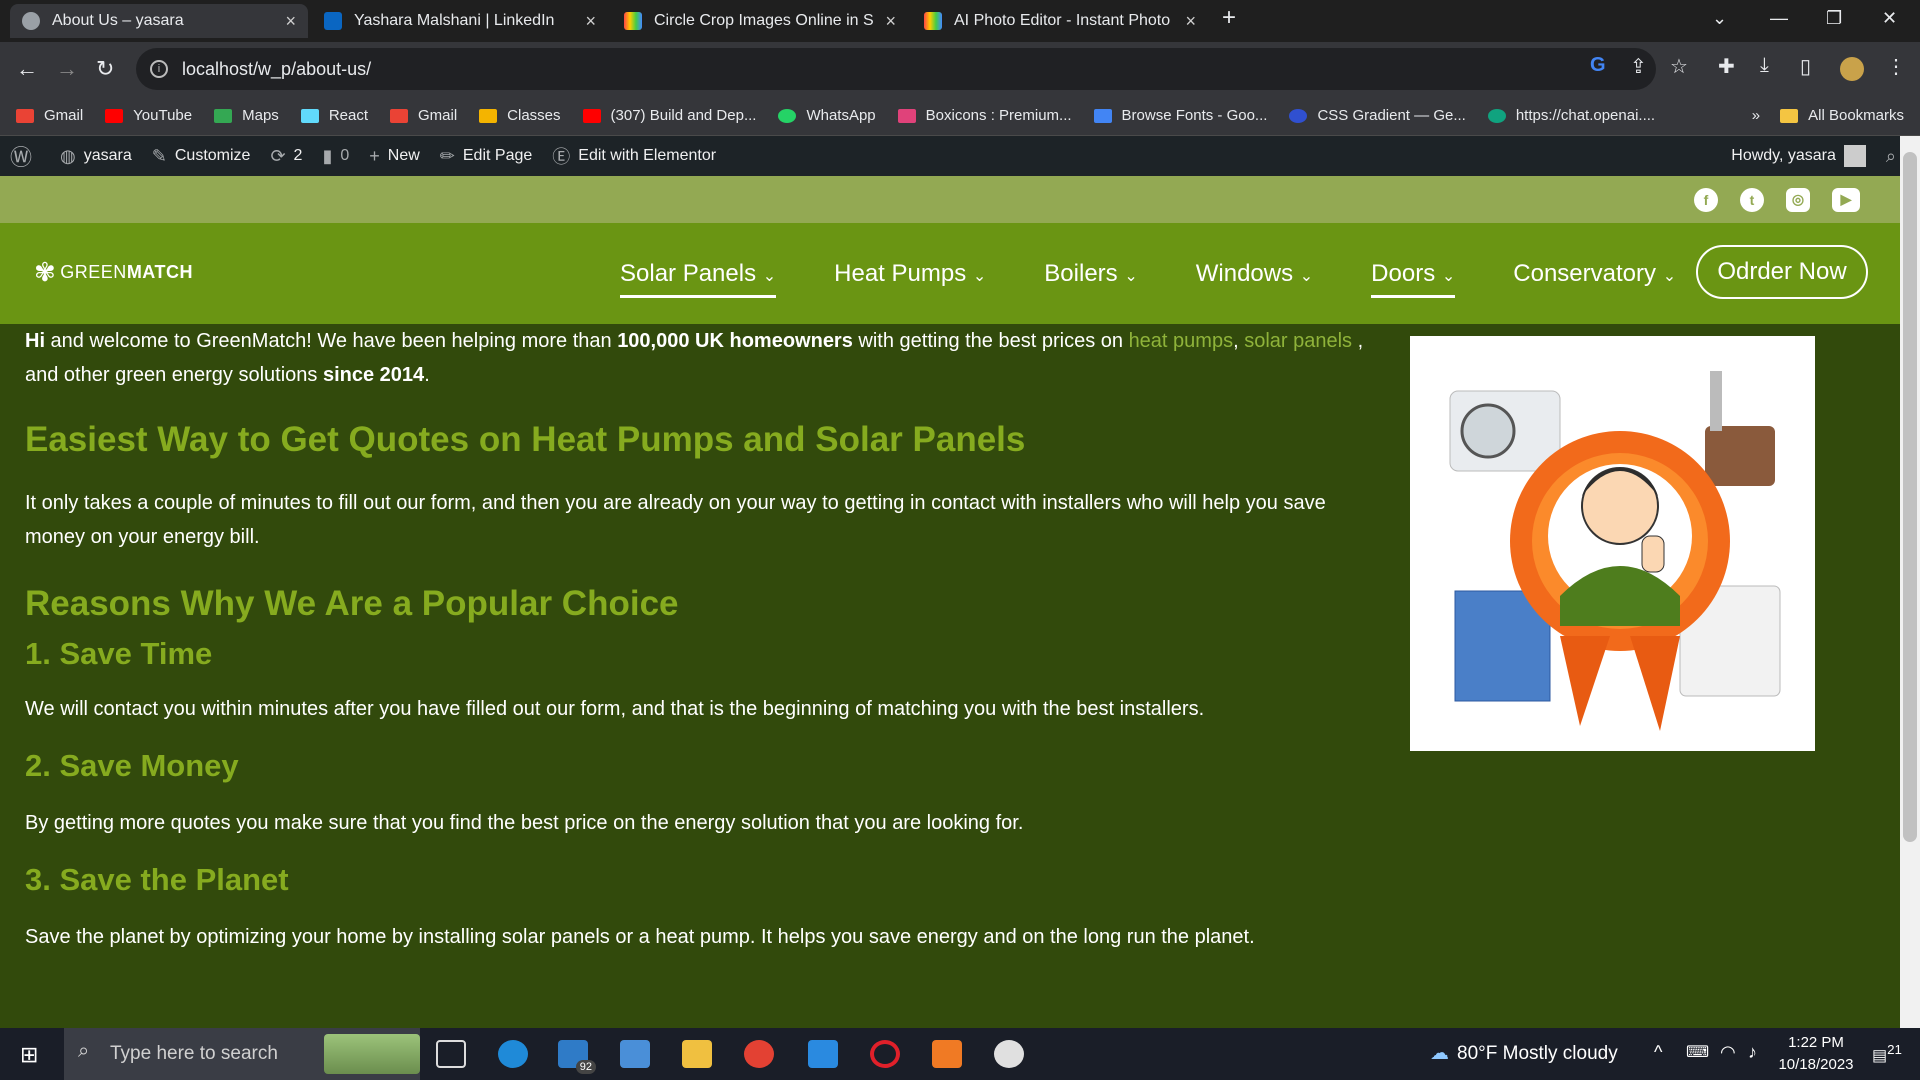 The width and height of the screenshot is (1920, 1080). What do you see at coordinates (394, 156) in the screenshot?
I see `wp-new-link: + New` at bounding box center [394, 156].